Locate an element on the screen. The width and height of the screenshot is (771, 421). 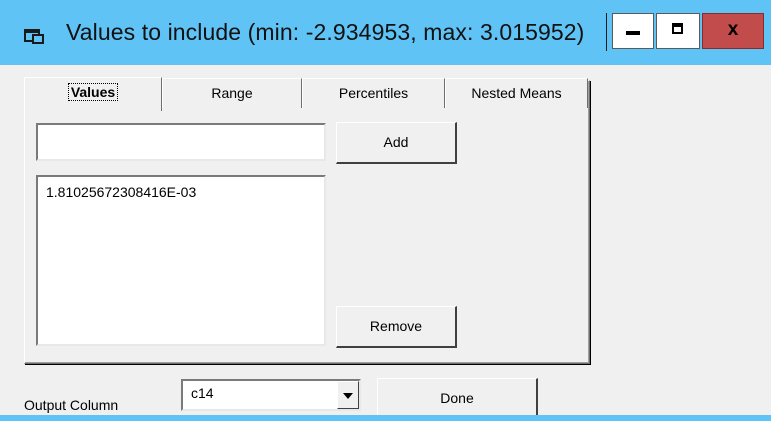
maximize-button is located at coordinates (678, 31).